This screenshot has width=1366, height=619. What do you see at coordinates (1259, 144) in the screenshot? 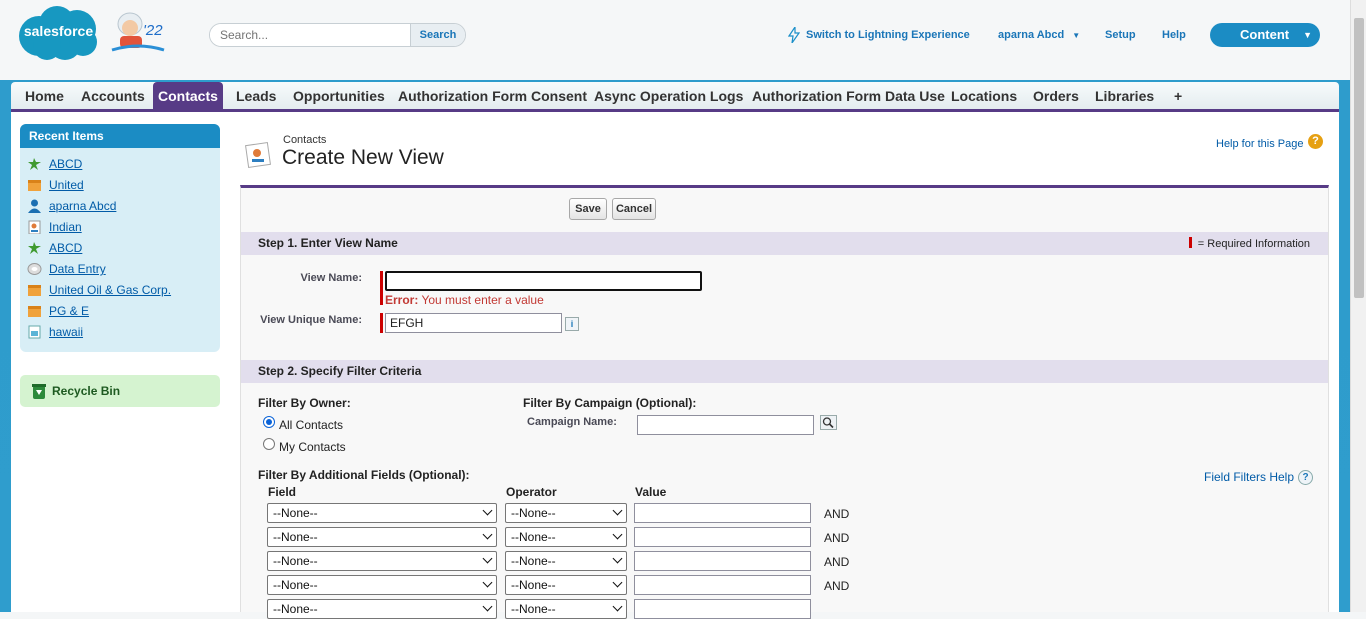
I see `help-for-page-link: Help for this Page` at bounding box center [1259, 144].